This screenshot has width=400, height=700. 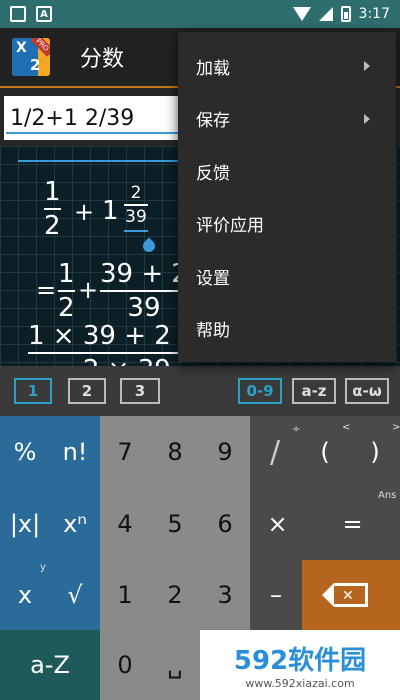 I want to click on tab-greek: α-ω, so click(x=367, y=391).